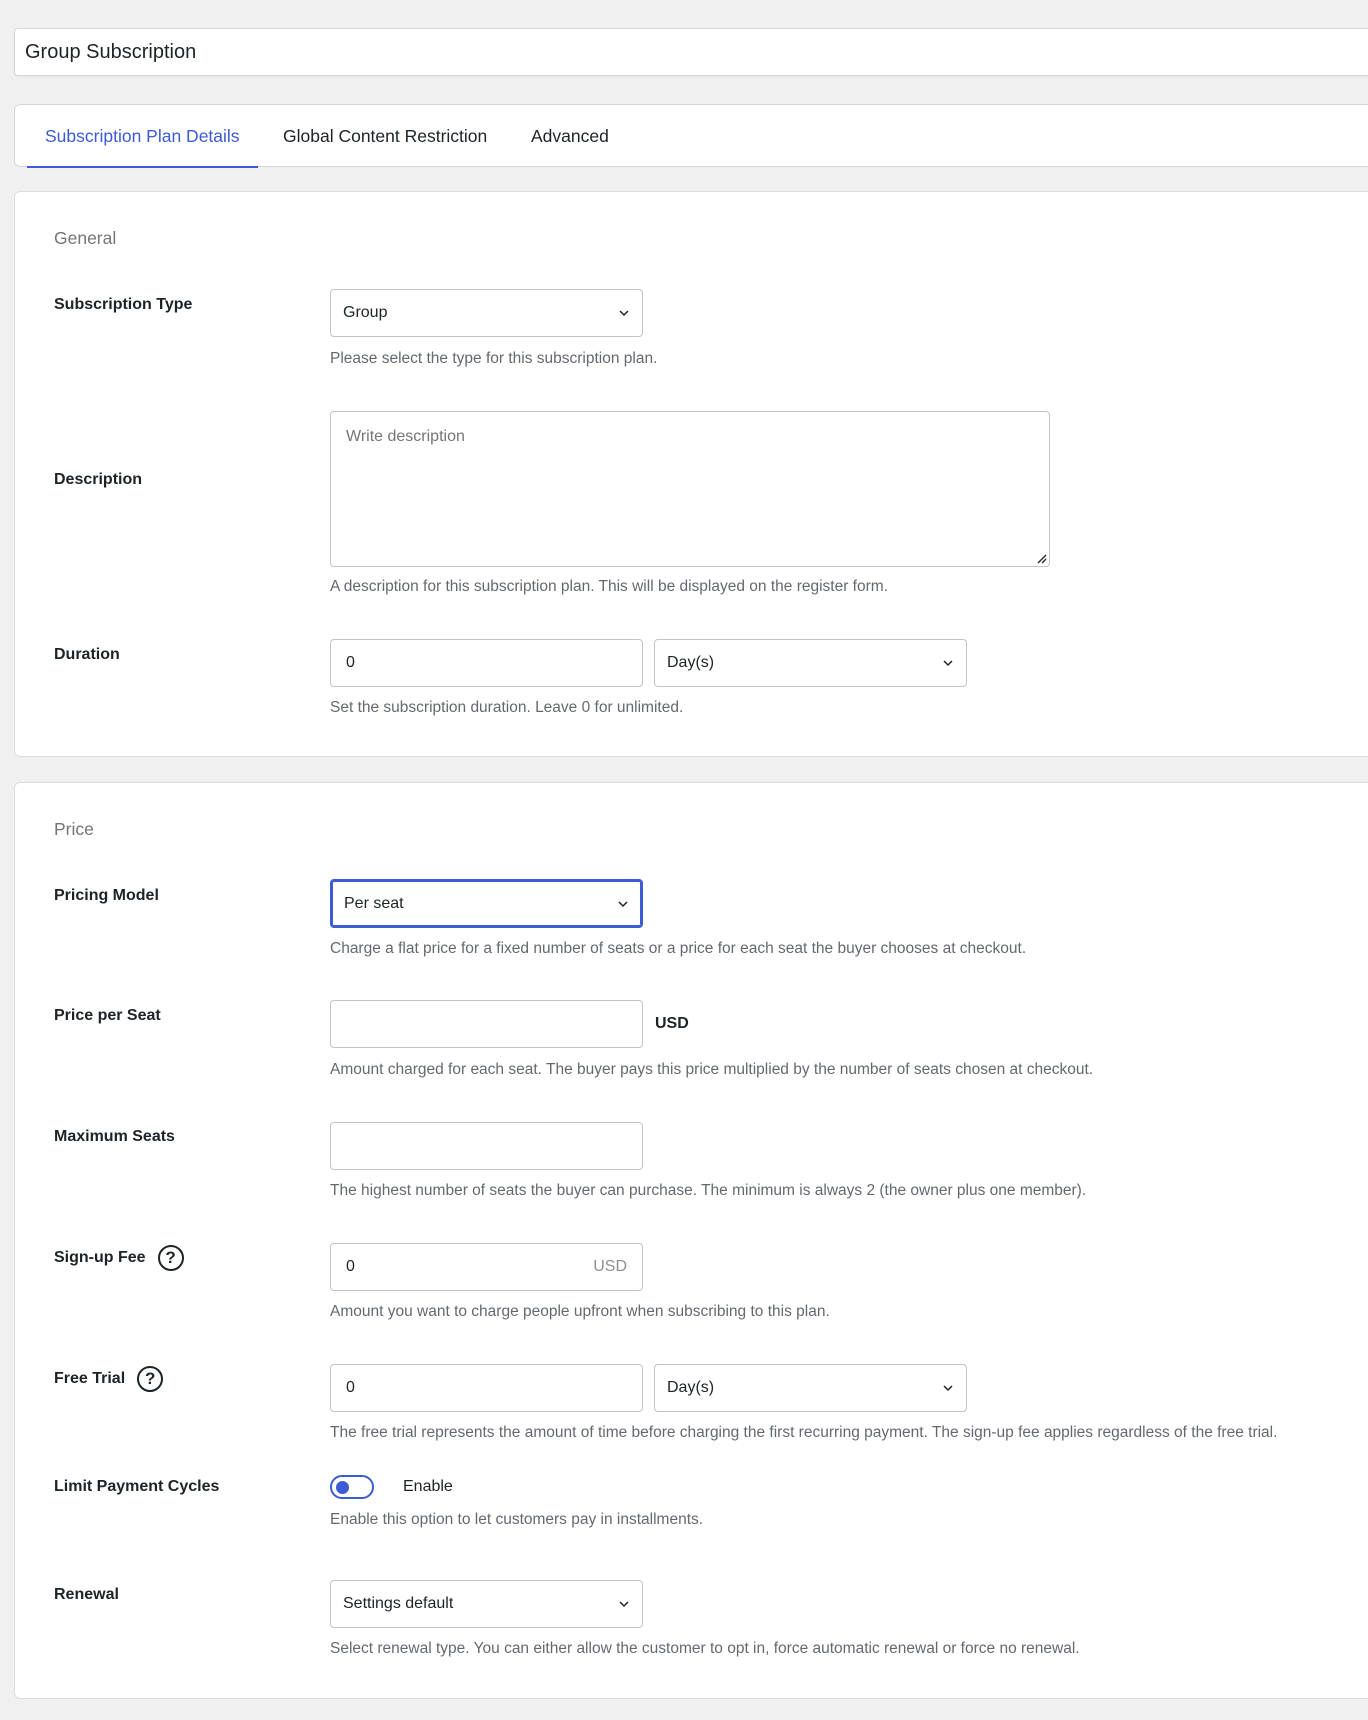 The image size is (1368, 1720). What do you see at coordinates (352, 1487) in the screenshot?
I see `limit-payment-cycles-toggle` at bounding box center [352, 1487].